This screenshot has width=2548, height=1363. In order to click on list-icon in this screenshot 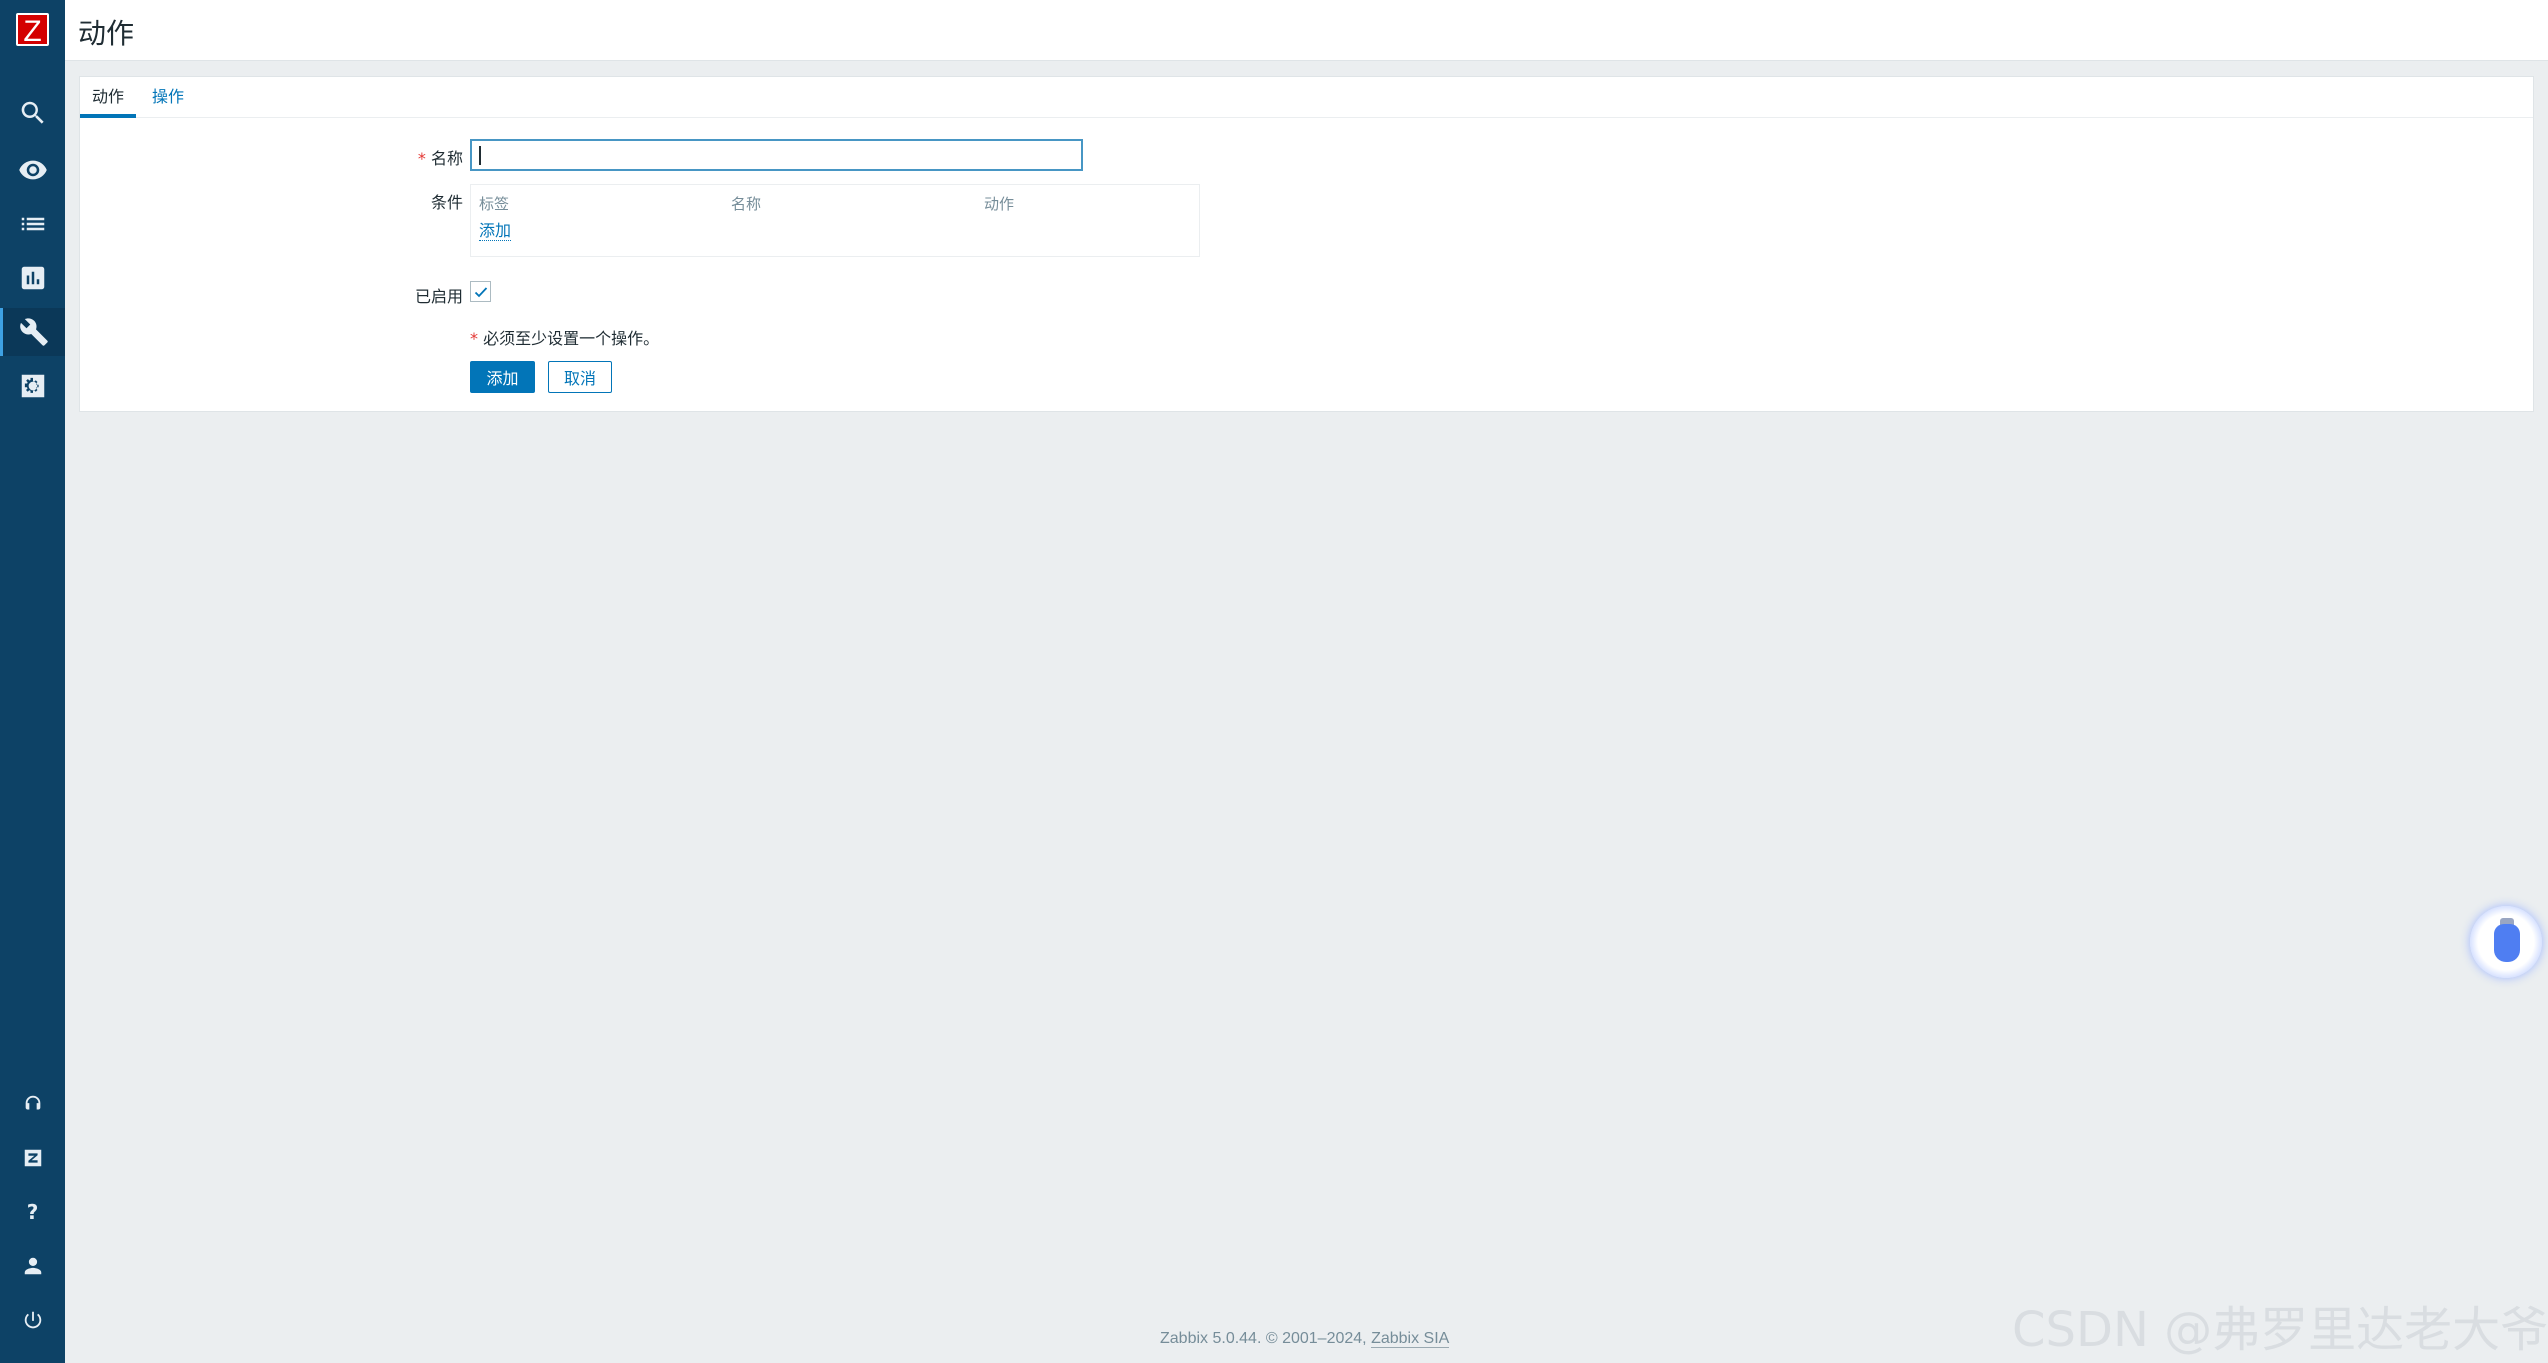, I will do `click(32, 224)`.